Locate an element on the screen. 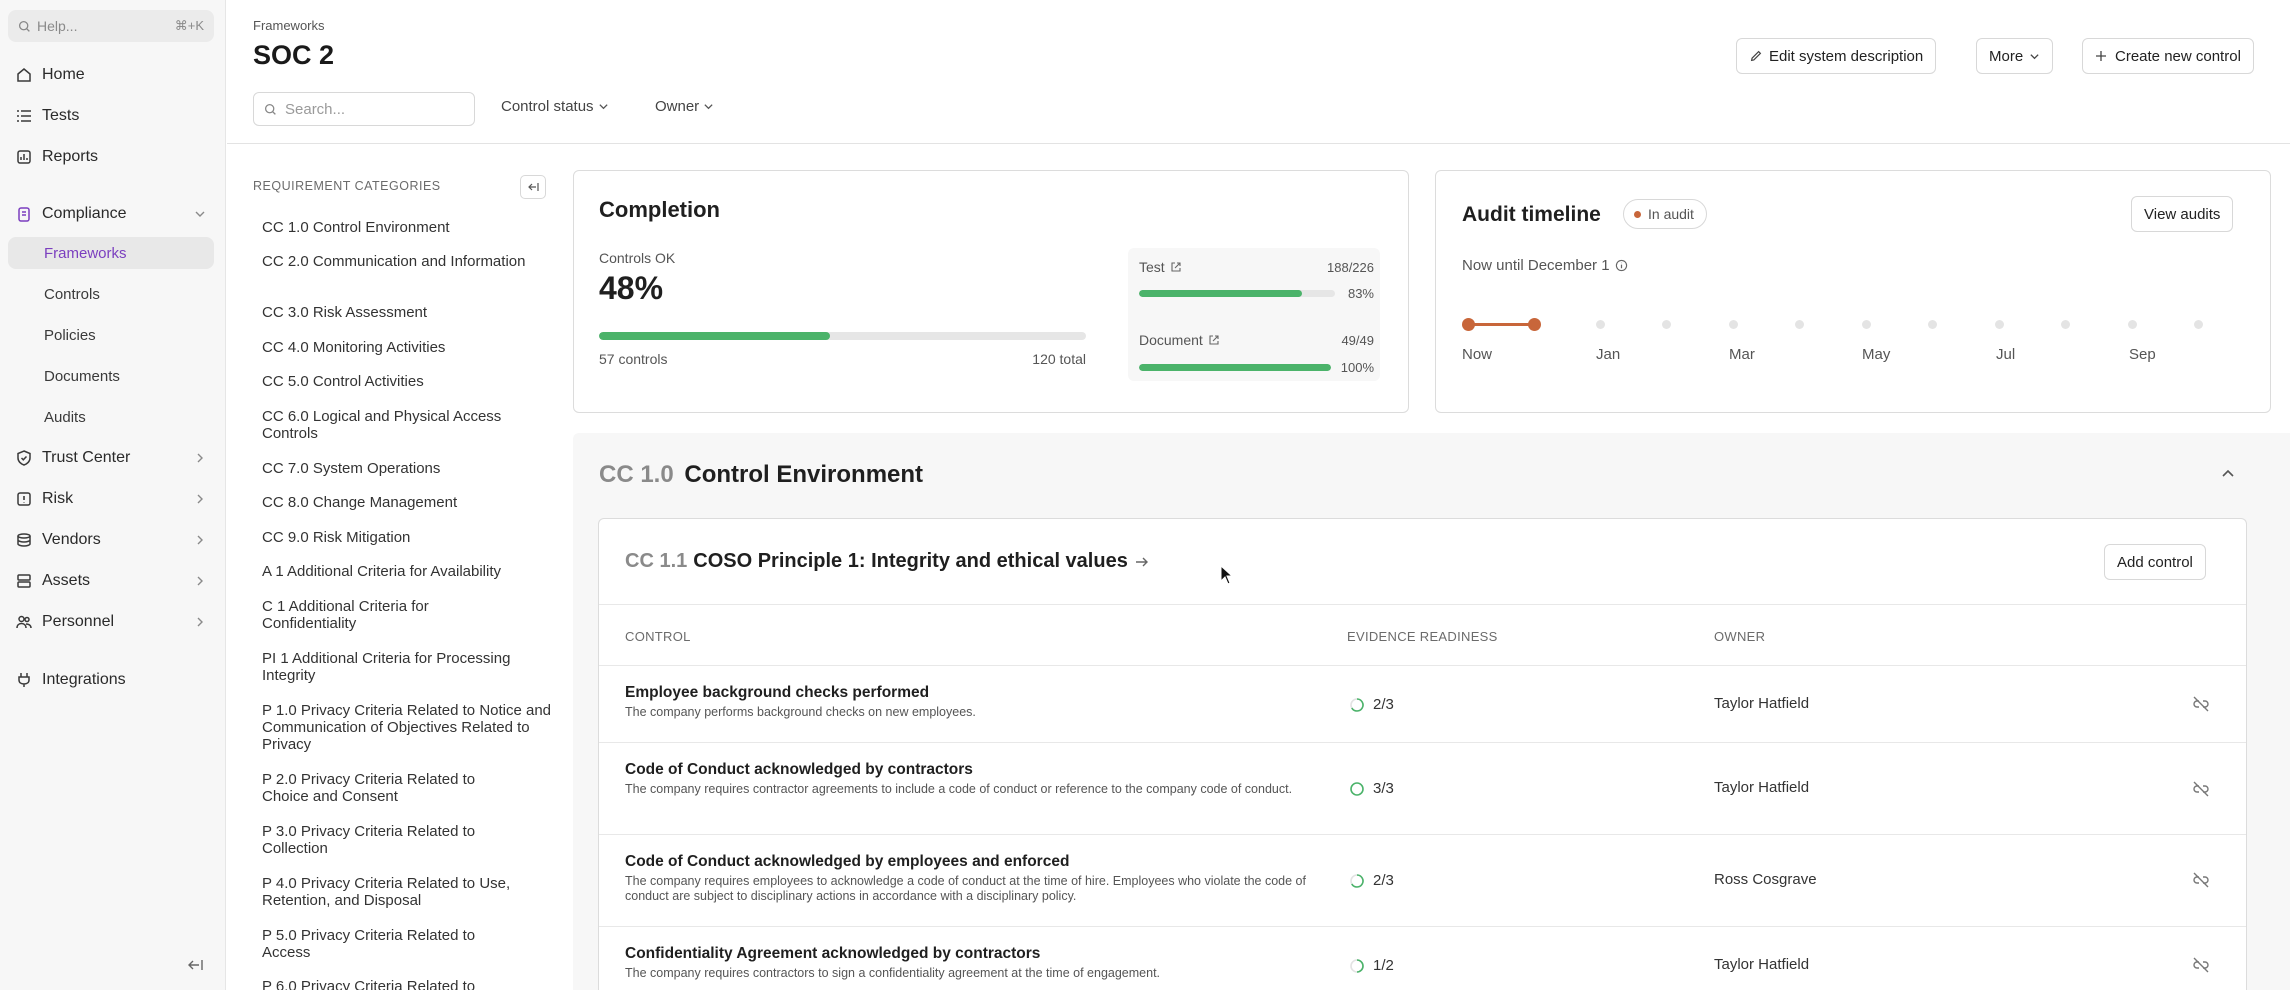  vendor-icon is located at coordinates (24, 540).